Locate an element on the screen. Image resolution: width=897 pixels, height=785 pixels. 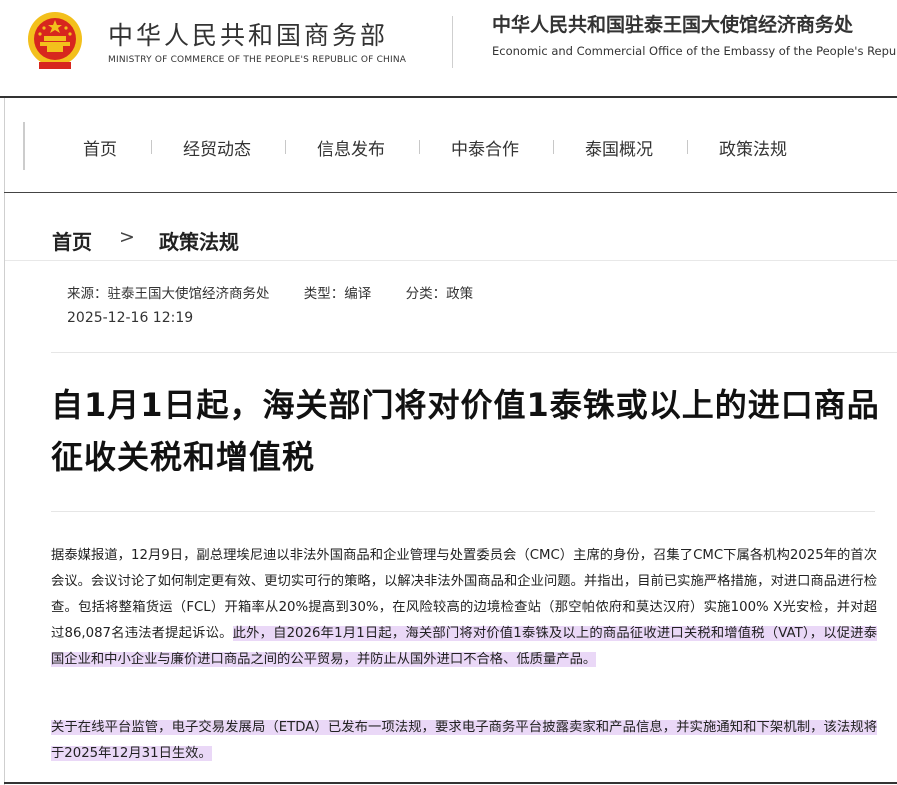
meta-divider is located at coordinates (474, 352).